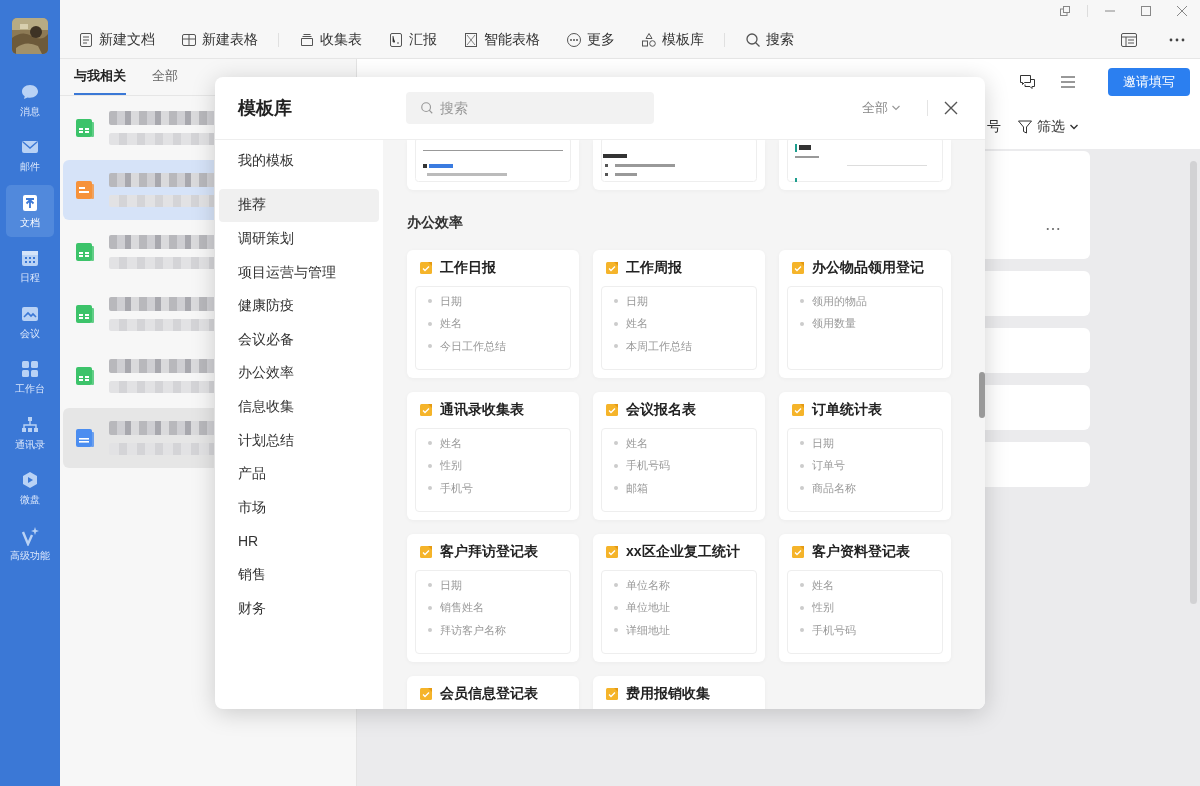 This screenshot has height=786, width=1200. Describe the element at coordinates (435, 222) in the screenshot. I see `section-title: 办公效率` at that location.